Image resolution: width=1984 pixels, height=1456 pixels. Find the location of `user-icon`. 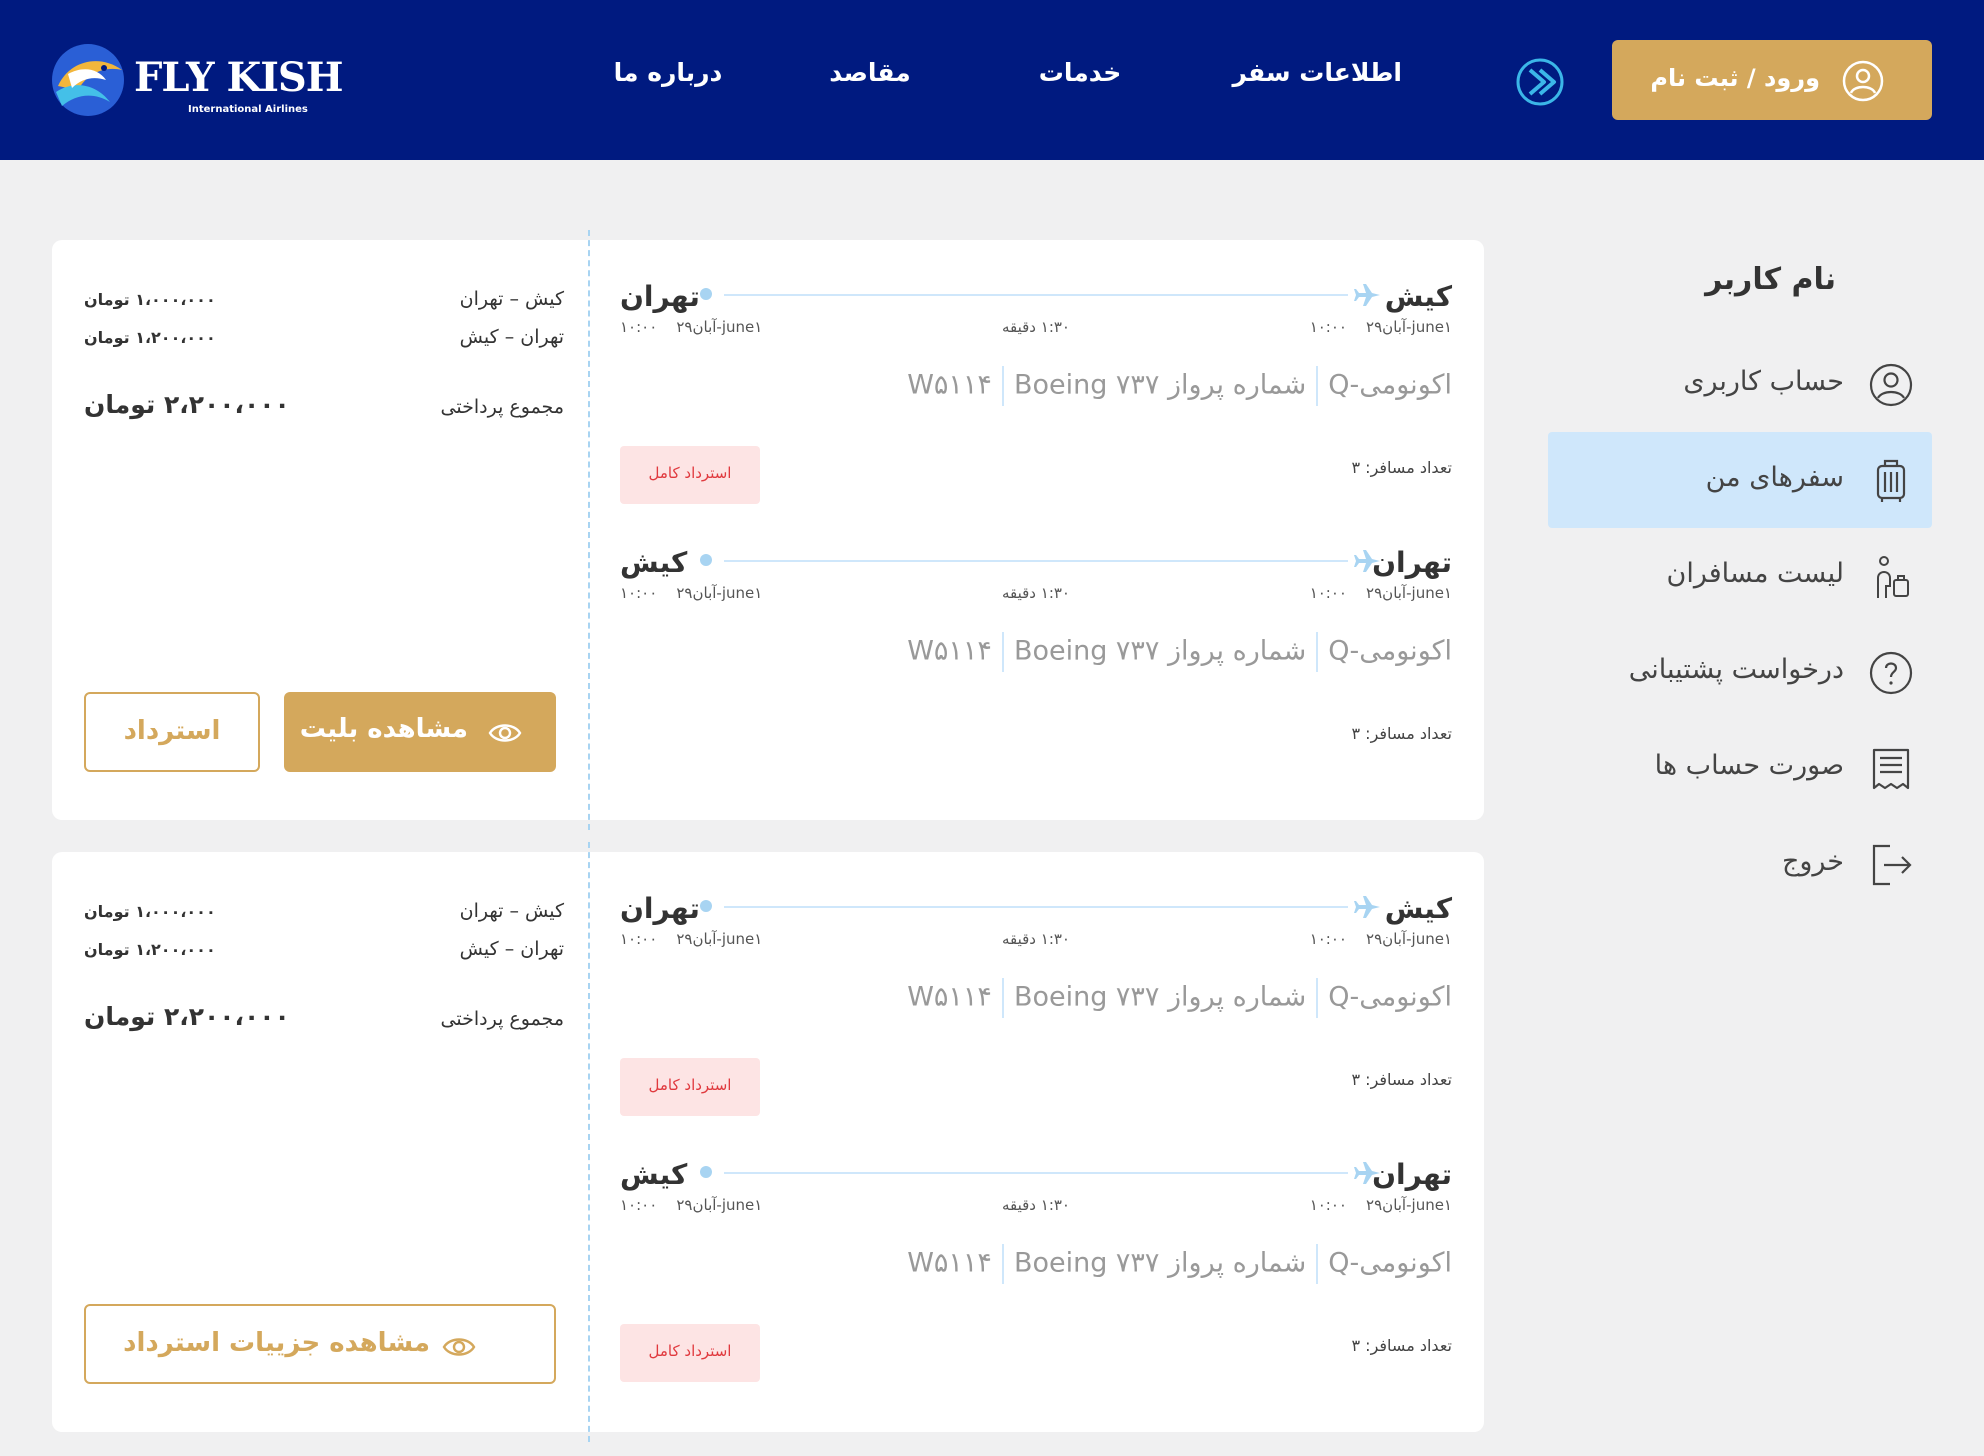

user-icon is located at coordinates (1863, 81).